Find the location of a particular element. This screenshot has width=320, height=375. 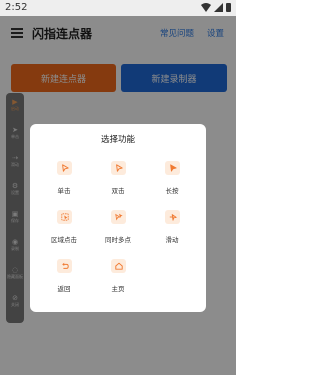

wifi-icon is located at coordinates (206, 7).